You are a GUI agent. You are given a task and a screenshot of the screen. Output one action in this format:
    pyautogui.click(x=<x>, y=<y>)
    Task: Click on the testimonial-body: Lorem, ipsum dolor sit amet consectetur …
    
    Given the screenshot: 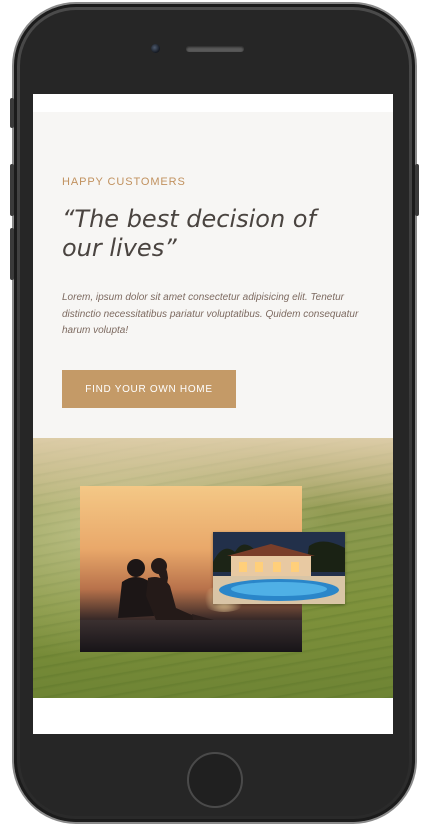 What is the action you would take?
    pyautogui.click(x=210, y=314)
    